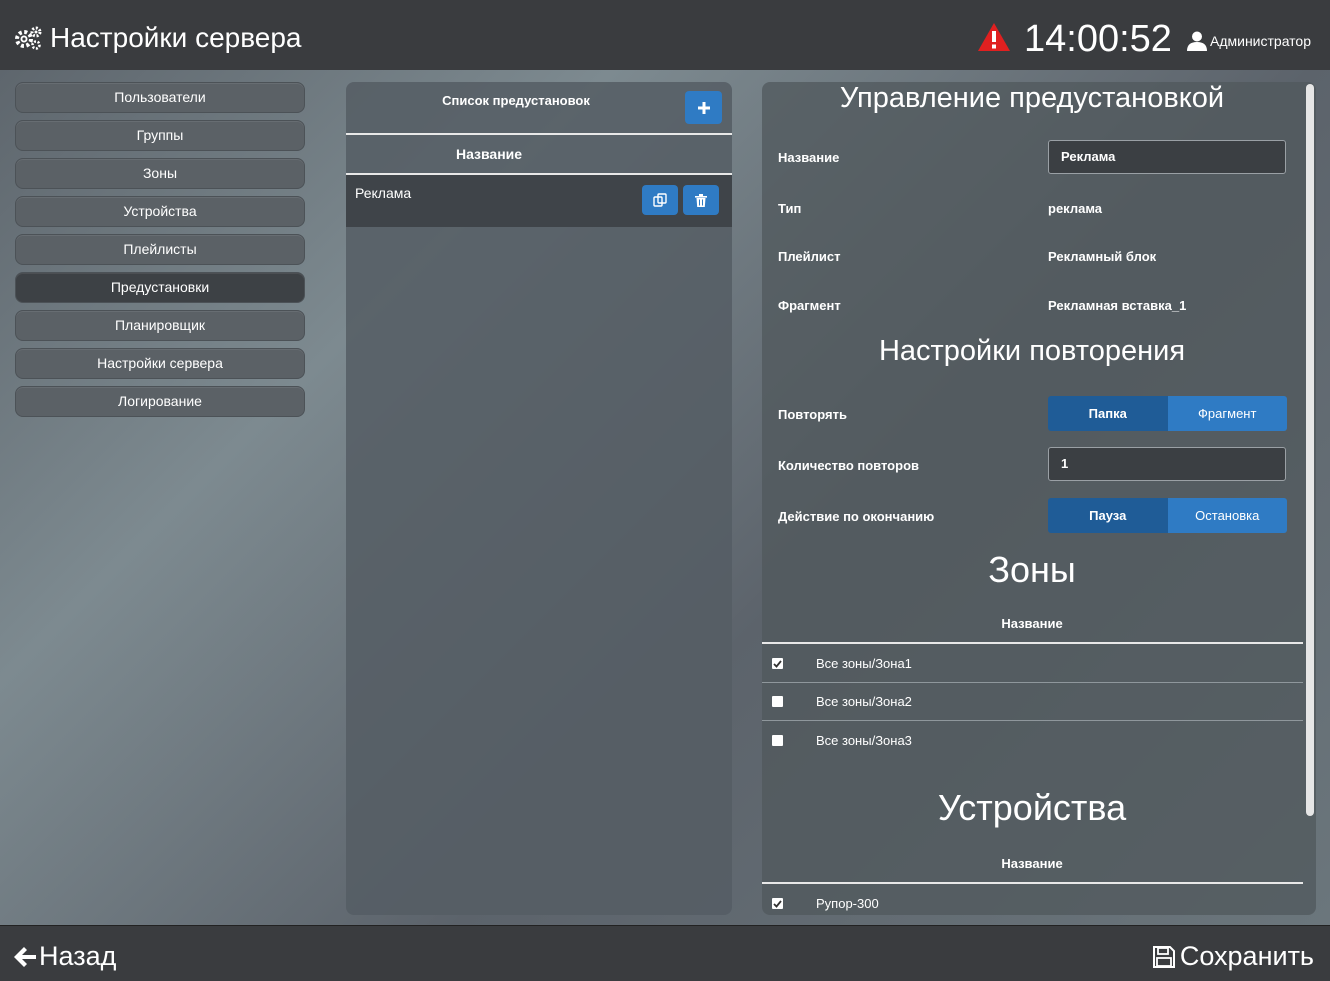  What do you see at coordinates (28, 38) in the screenshot?
I see `gears-icon` at bounding box center [28, 38].